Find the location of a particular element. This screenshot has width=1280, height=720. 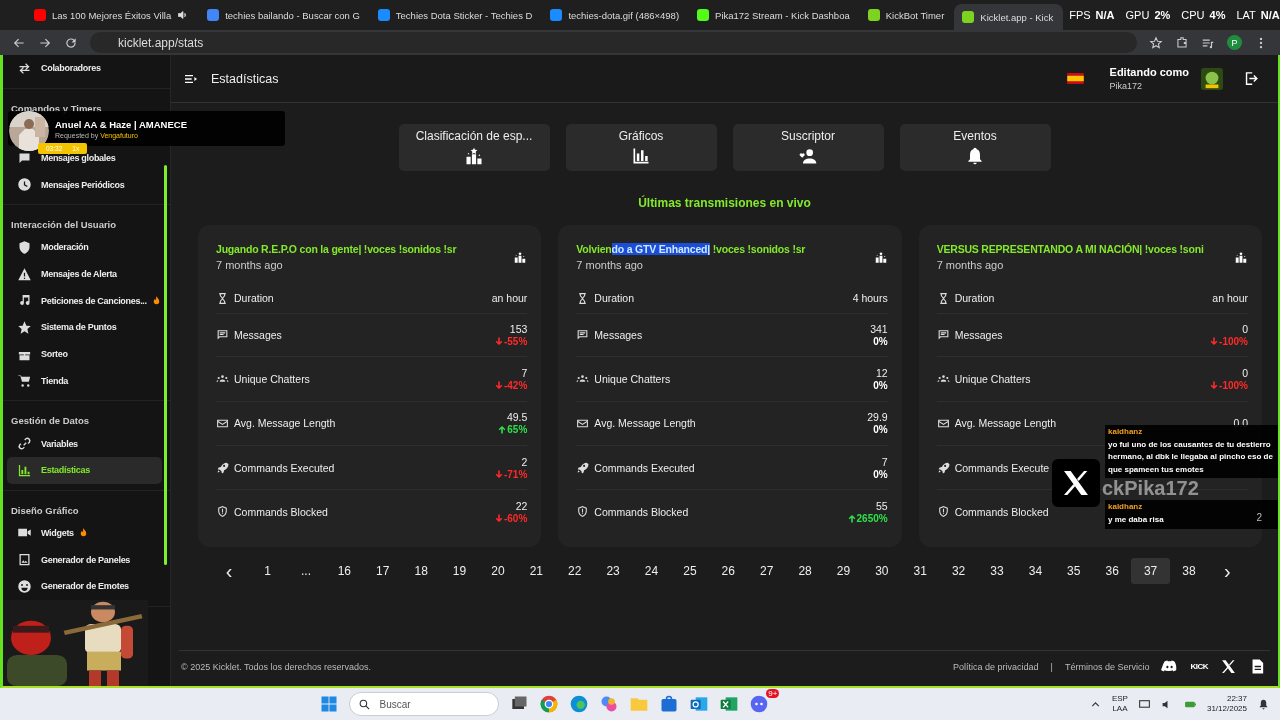

page-button: 34 is located at coordinates (1035, 571).